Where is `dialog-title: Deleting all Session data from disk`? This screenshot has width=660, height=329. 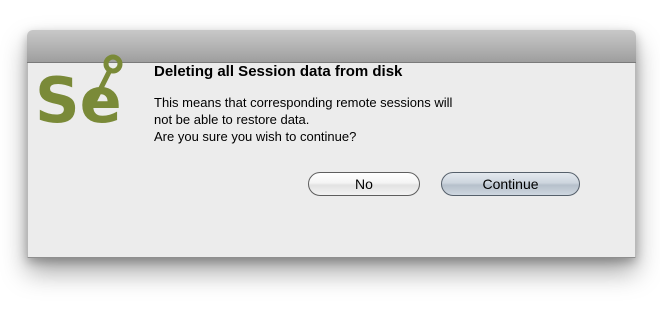 dialog-title: Deleting all Session data from disk is located at coordinates (278, 71).